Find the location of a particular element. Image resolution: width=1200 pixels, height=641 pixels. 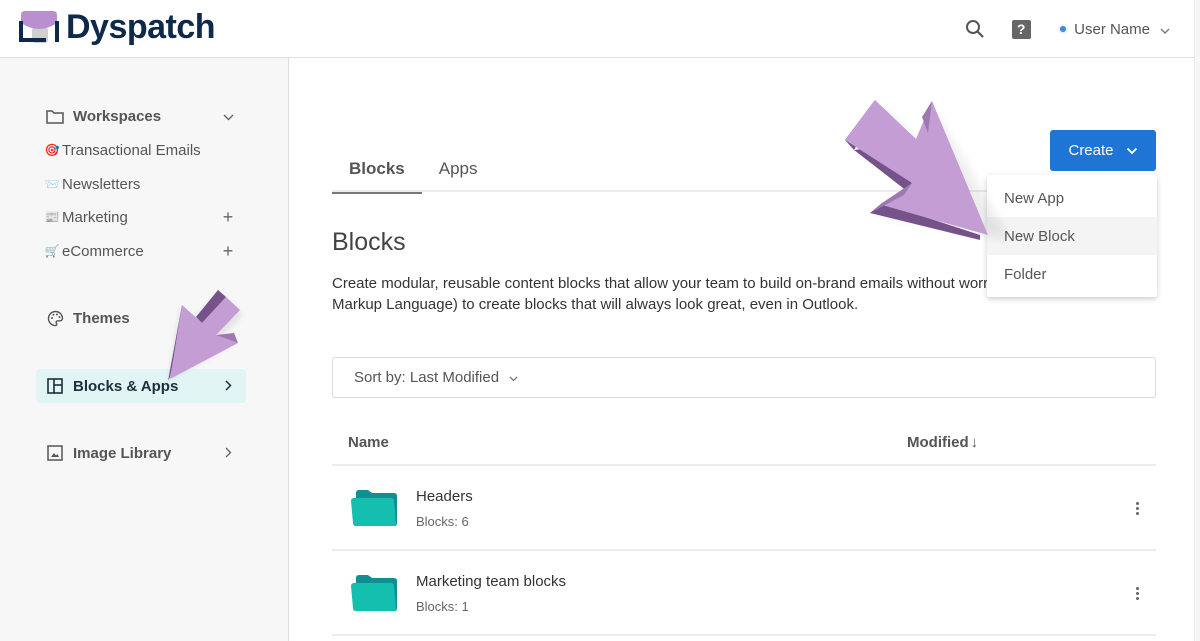

menu-item-new-block: New Block is located at coordinates (1072, 236).